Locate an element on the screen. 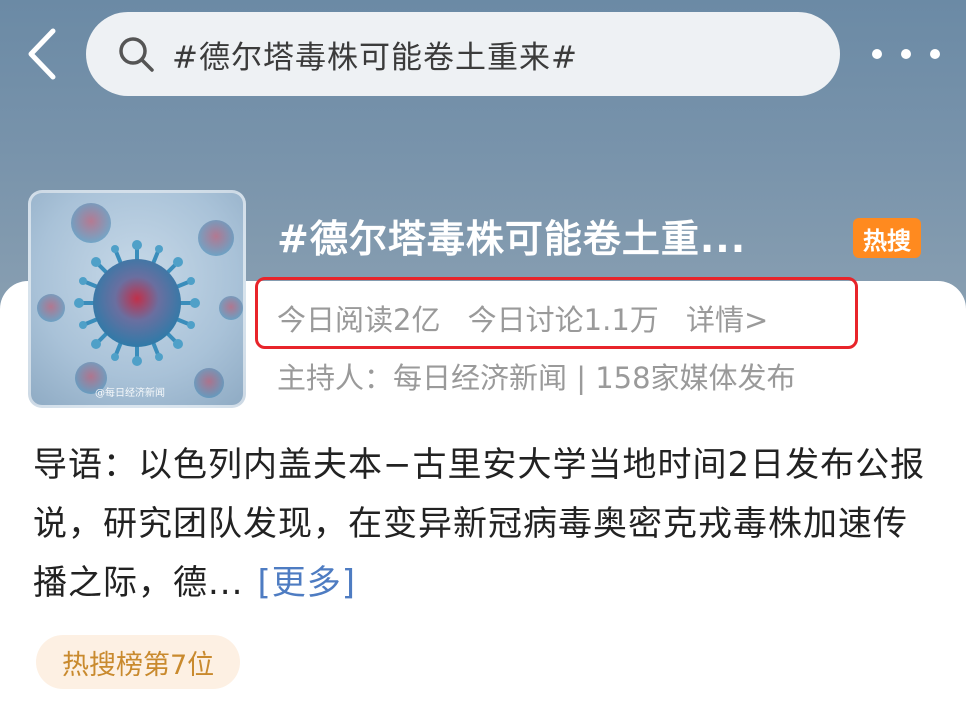  stats-line: 今日阅读2亿 今日讨论1.1万 详情> is located at coordinates (531, 318).